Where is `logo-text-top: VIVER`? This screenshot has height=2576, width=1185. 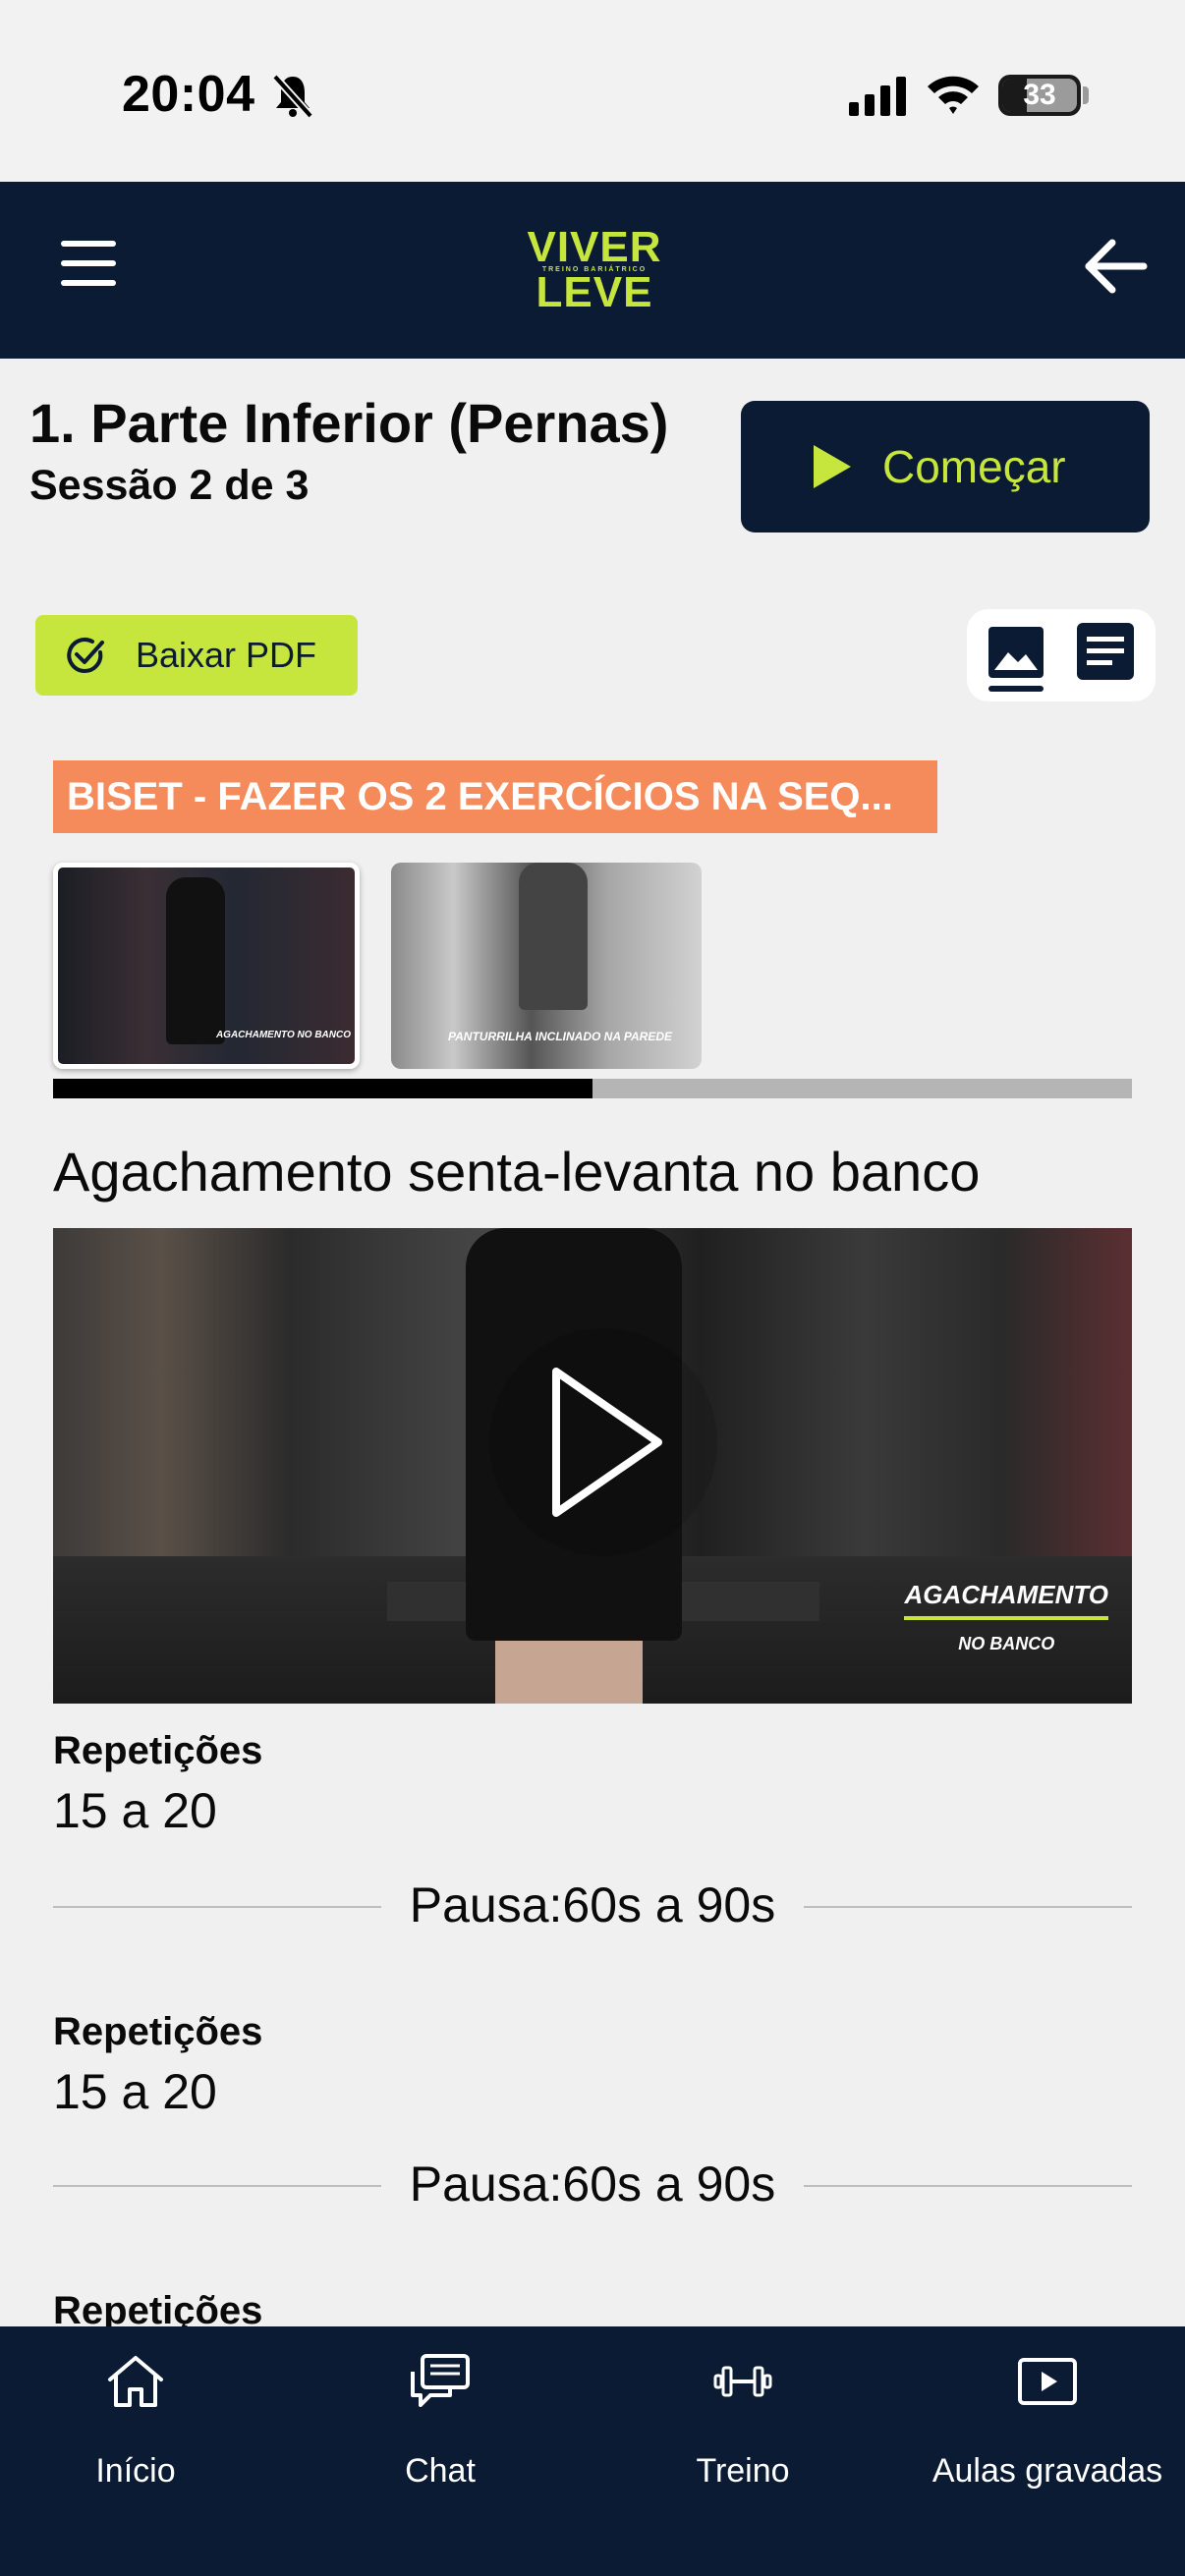
logo-text-top: VIVER is located at coordinates (594, 247).